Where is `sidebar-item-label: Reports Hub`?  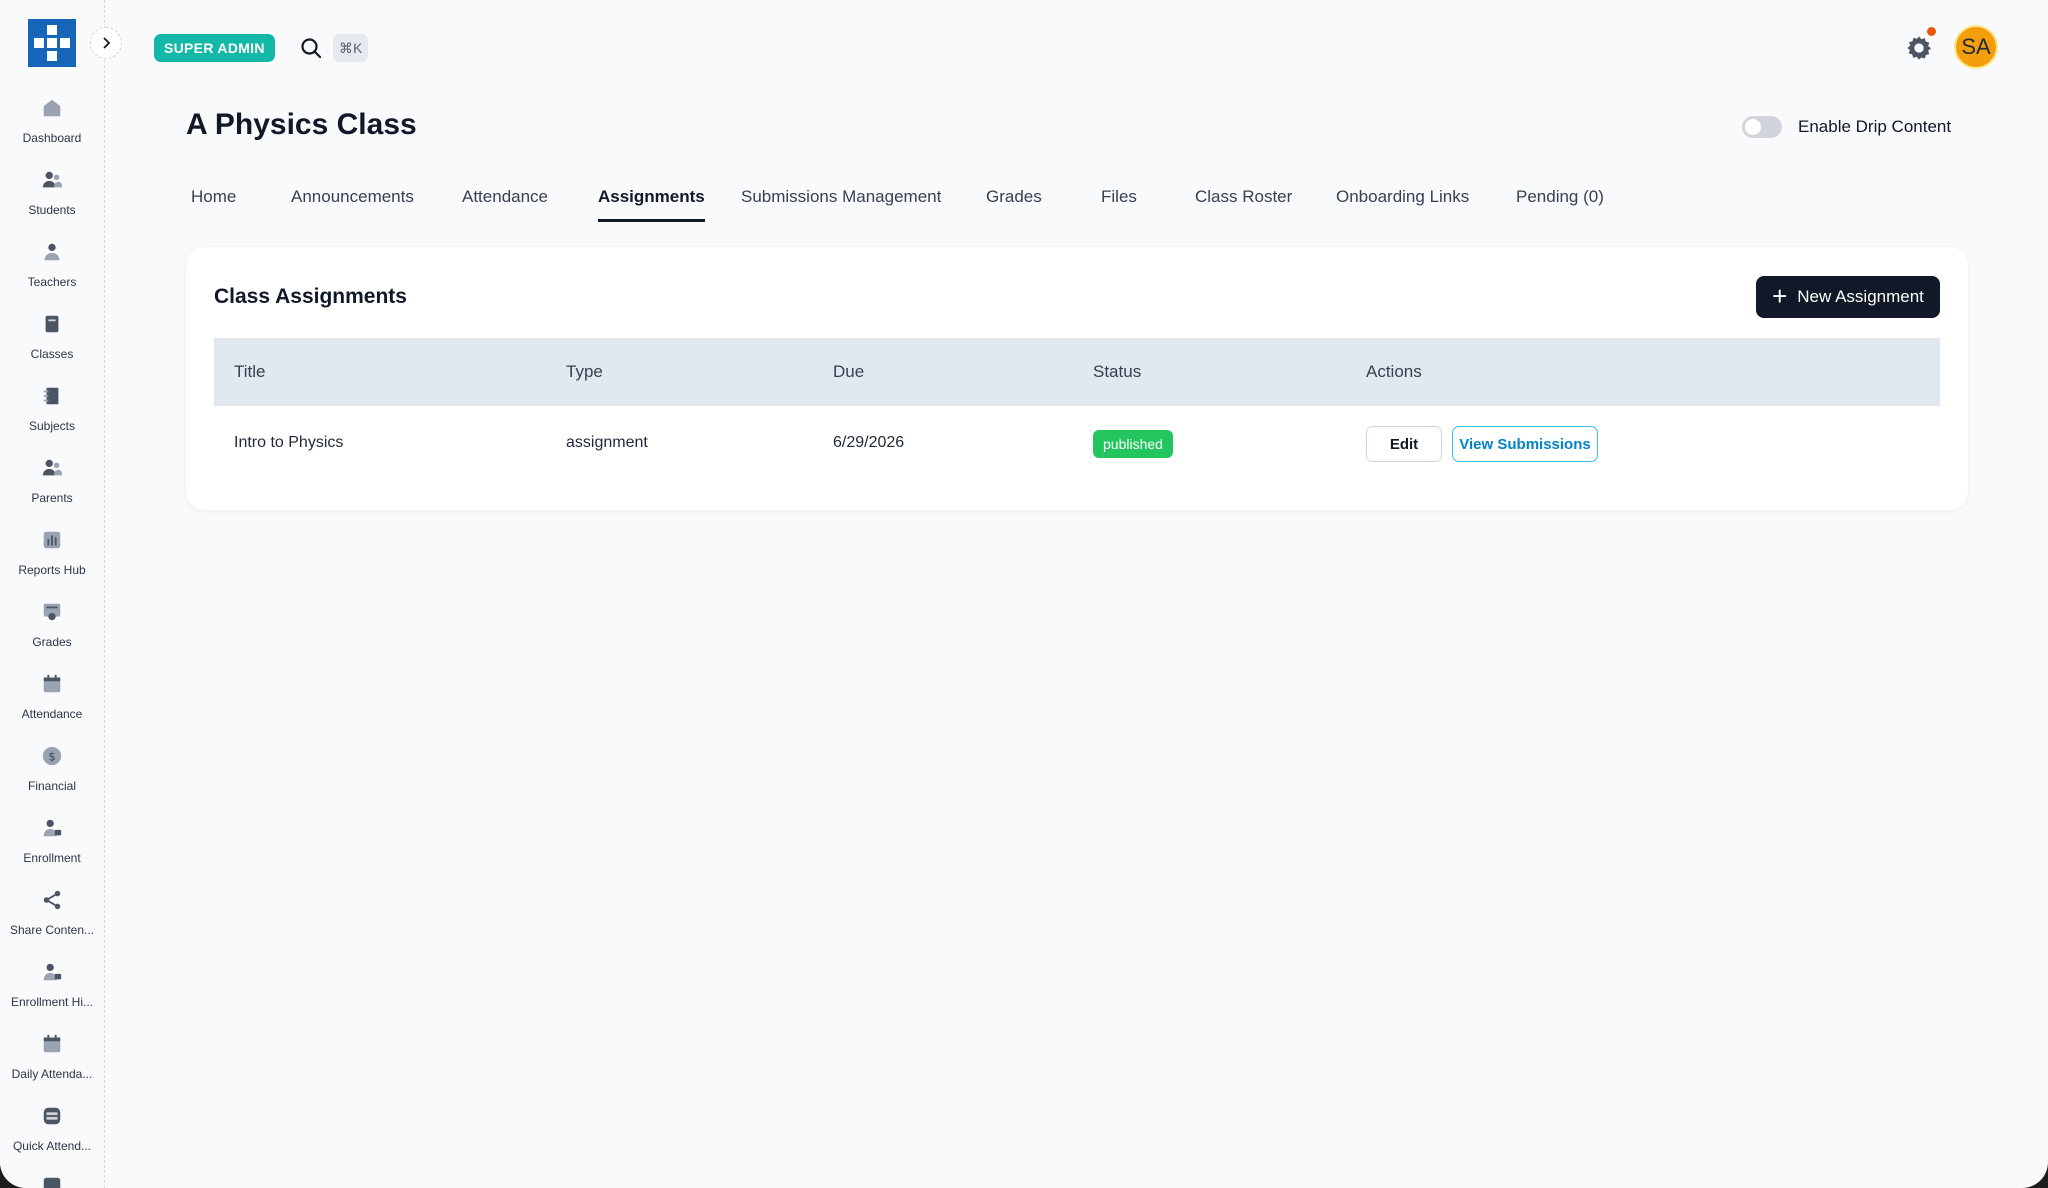
sidebar-item-label: Reports Hub is located at coordinates (52, 570).